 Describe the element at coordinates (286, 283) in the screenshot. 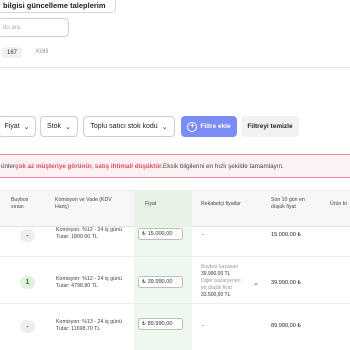

I see `lowest-price: 39.990,00 ₺` at that location.